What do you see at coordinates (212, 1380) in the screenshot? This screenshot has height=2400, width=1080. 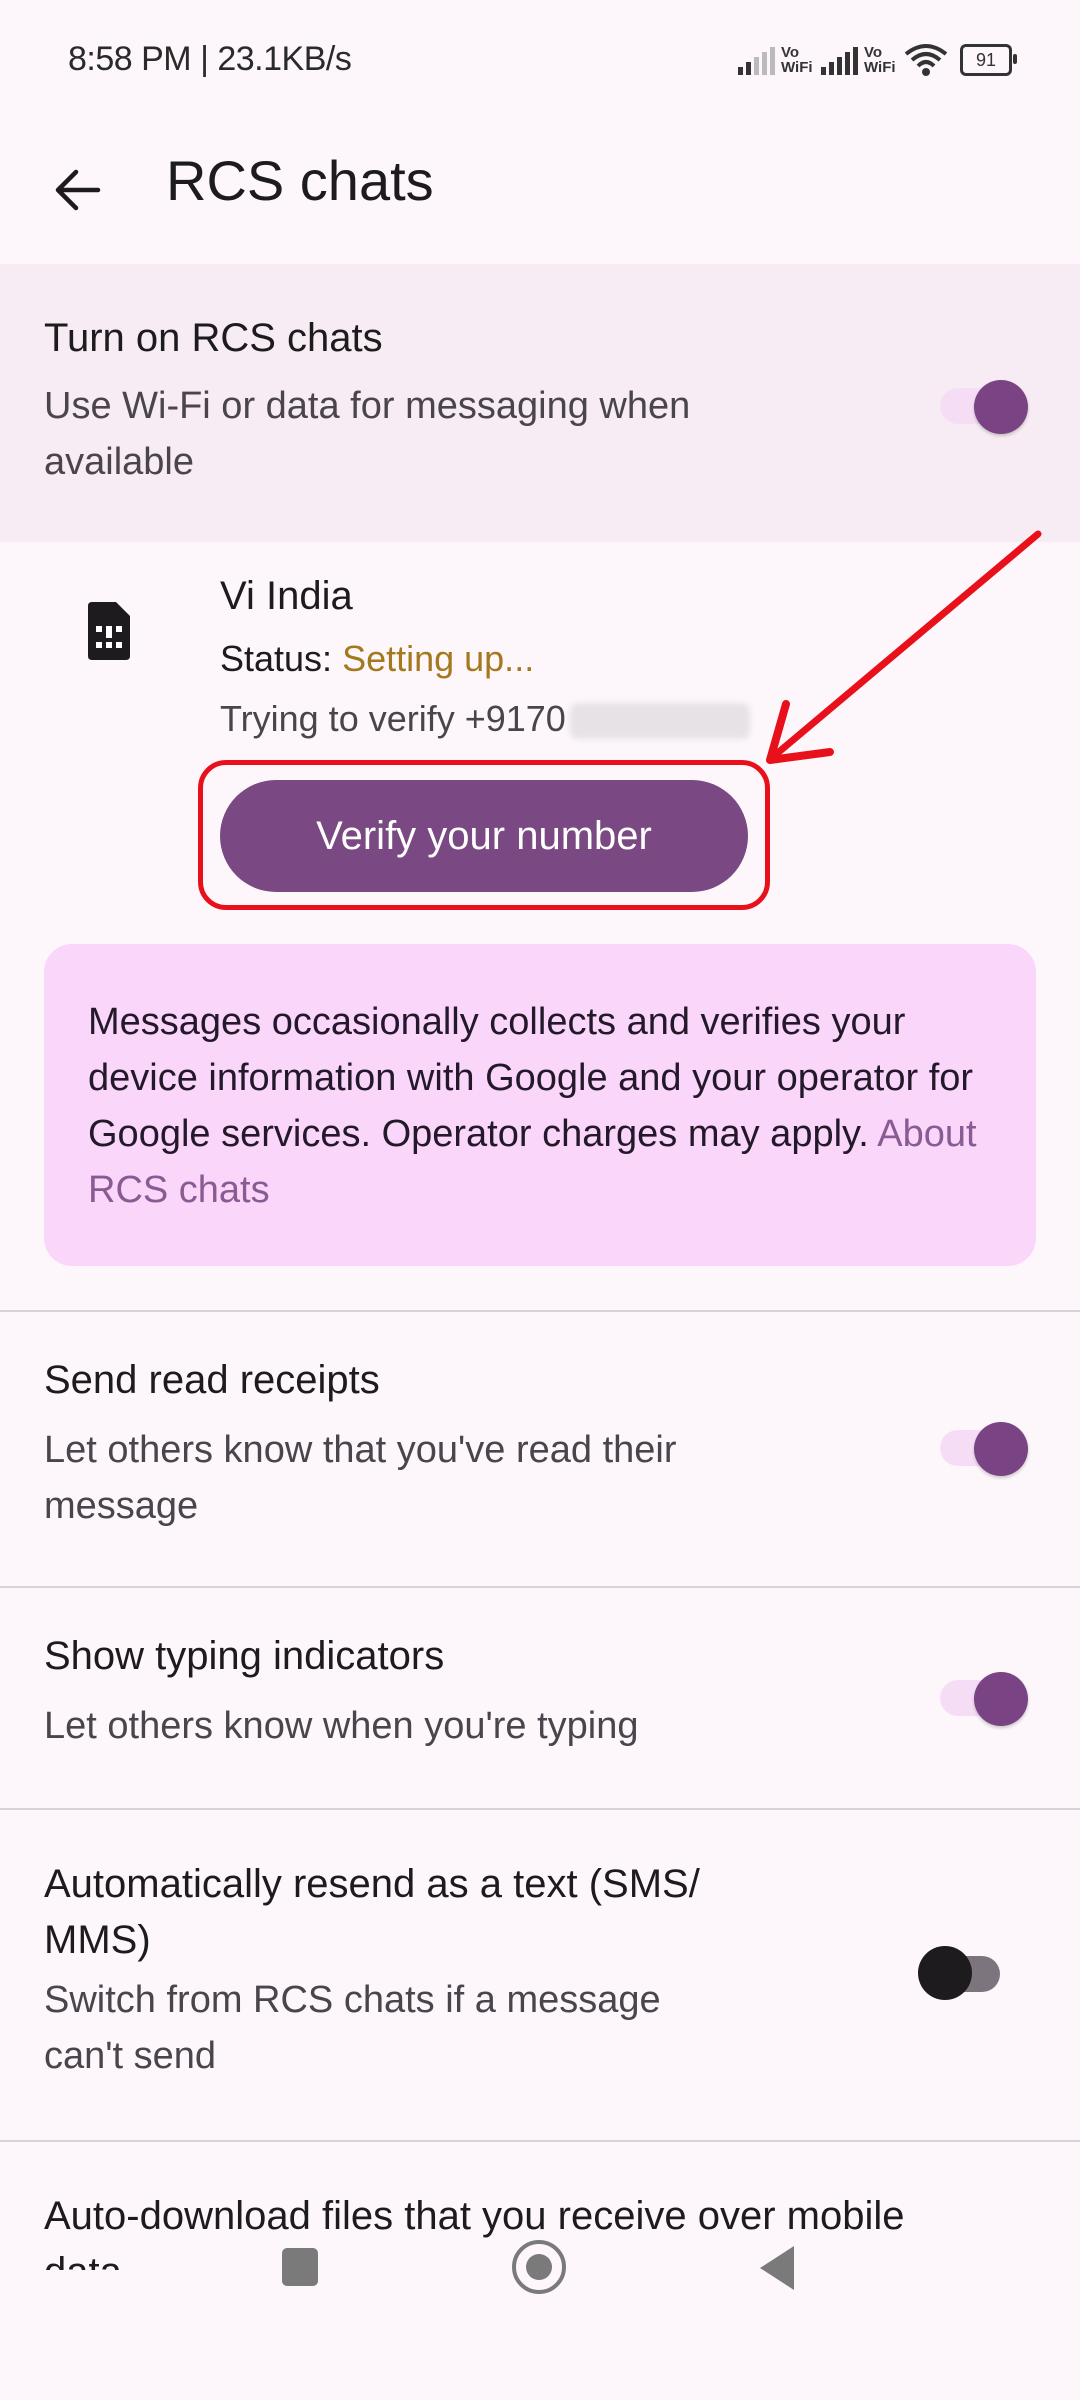 I see `setting-title: Send read receipts` at bounding box center [212, 1380].